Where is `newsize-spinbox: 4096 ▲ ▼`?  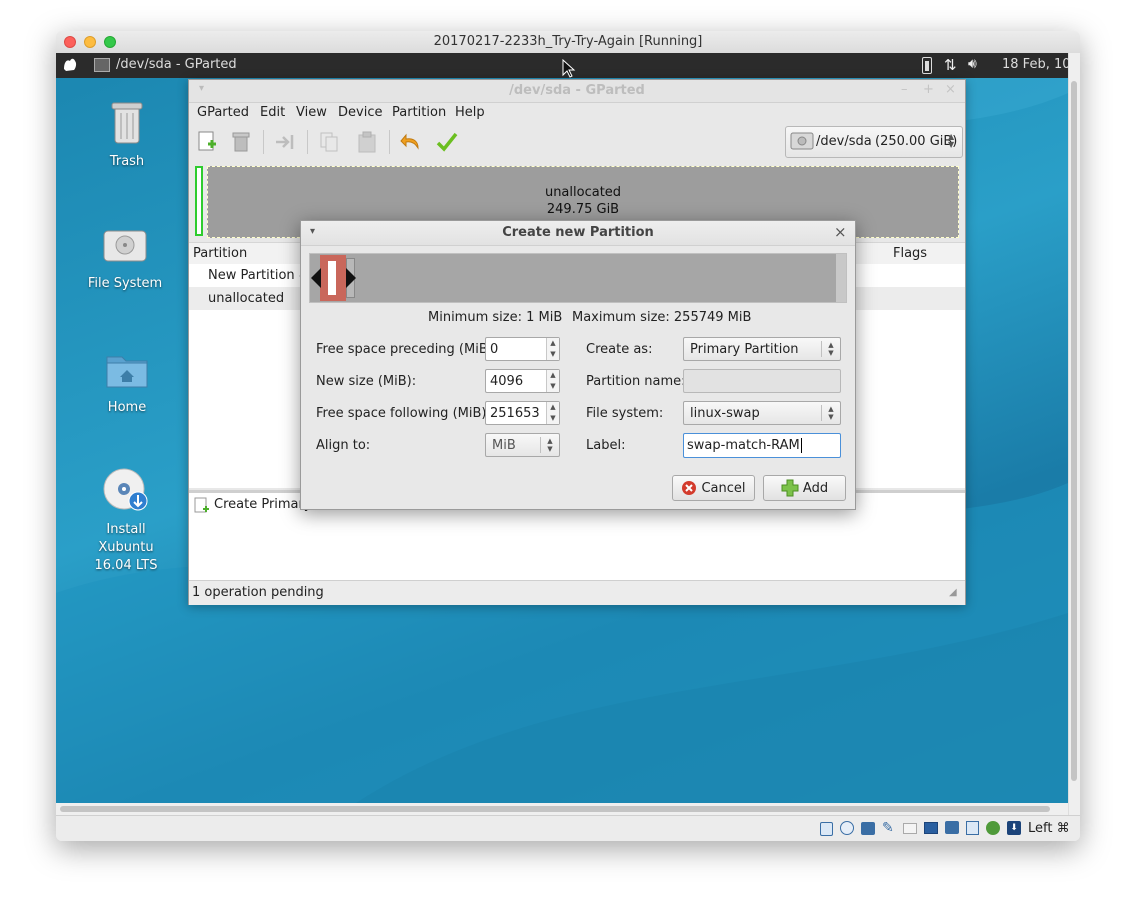
newsize-spinbox: 4096 ▲ ▼ is located at coordinates (522, 381).